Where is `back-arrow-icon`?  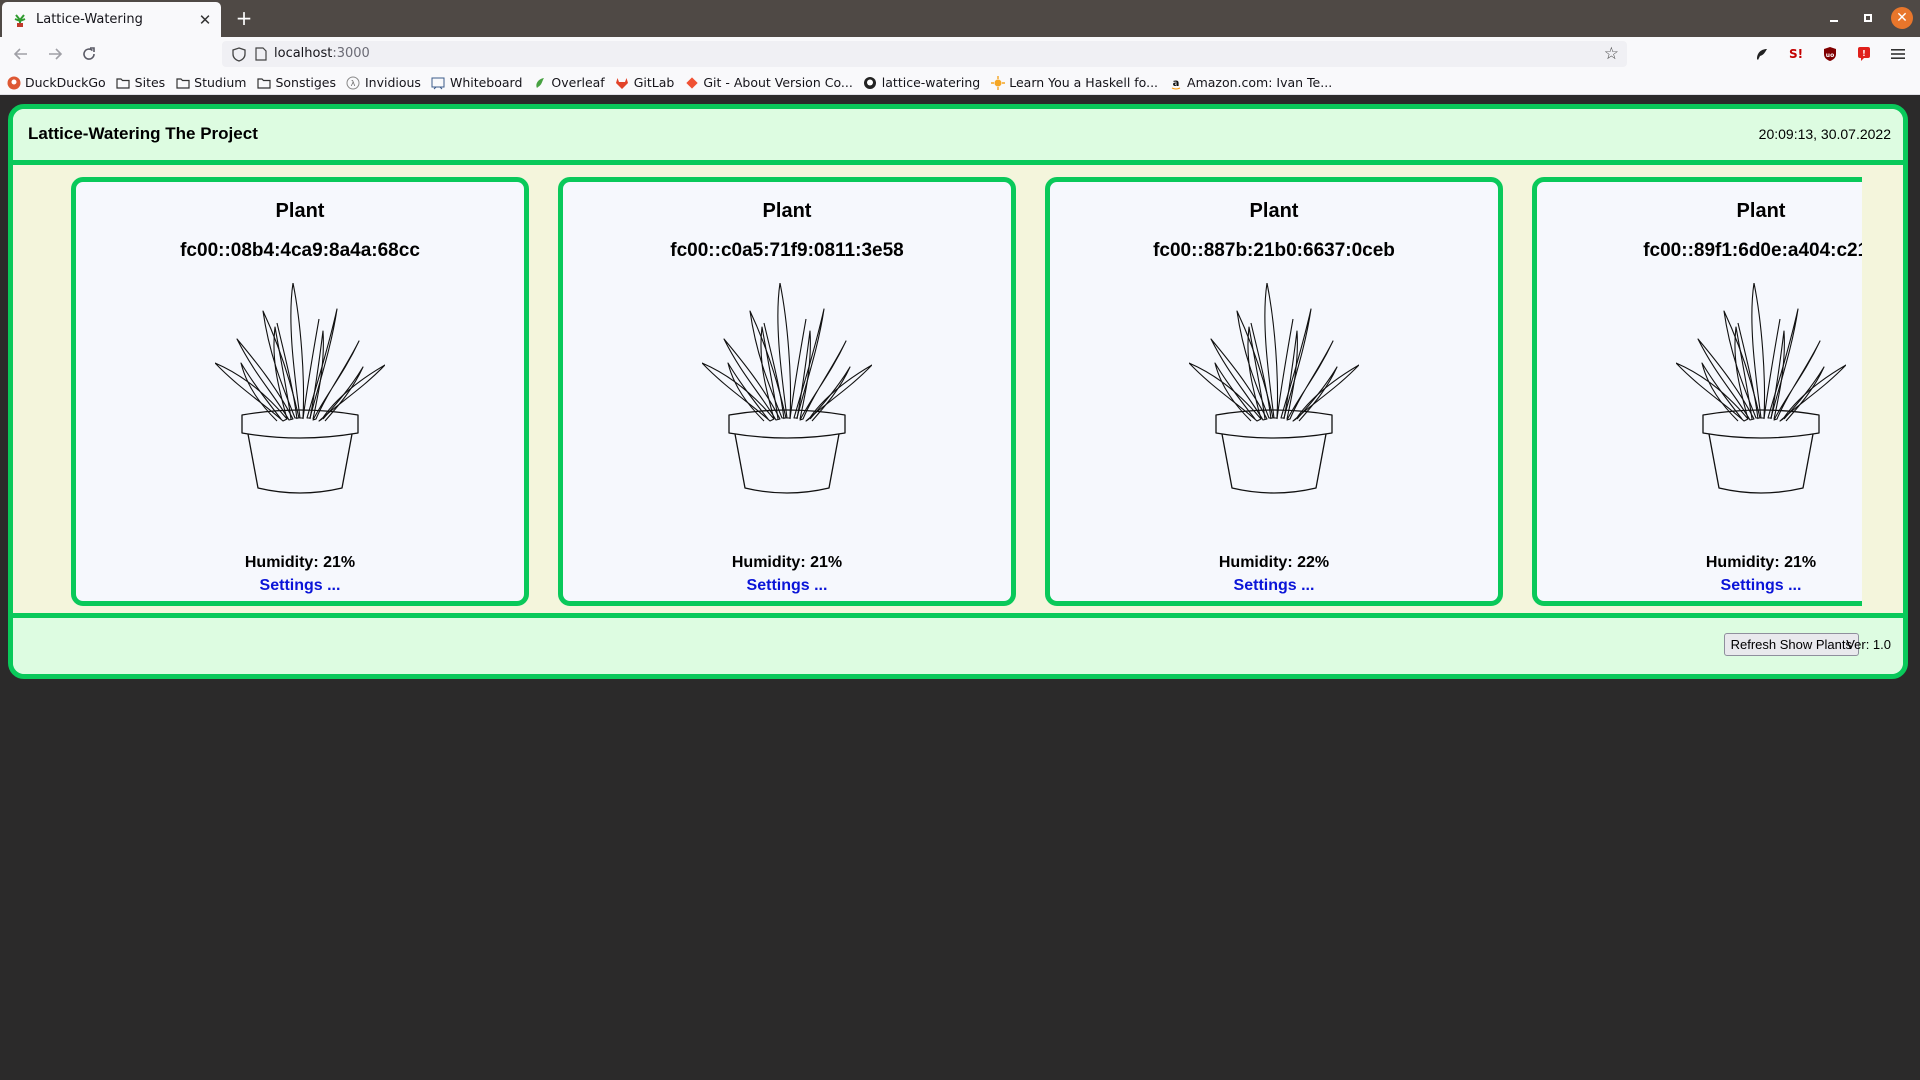 back-arrow-icon is located at coordinates (21, 54).